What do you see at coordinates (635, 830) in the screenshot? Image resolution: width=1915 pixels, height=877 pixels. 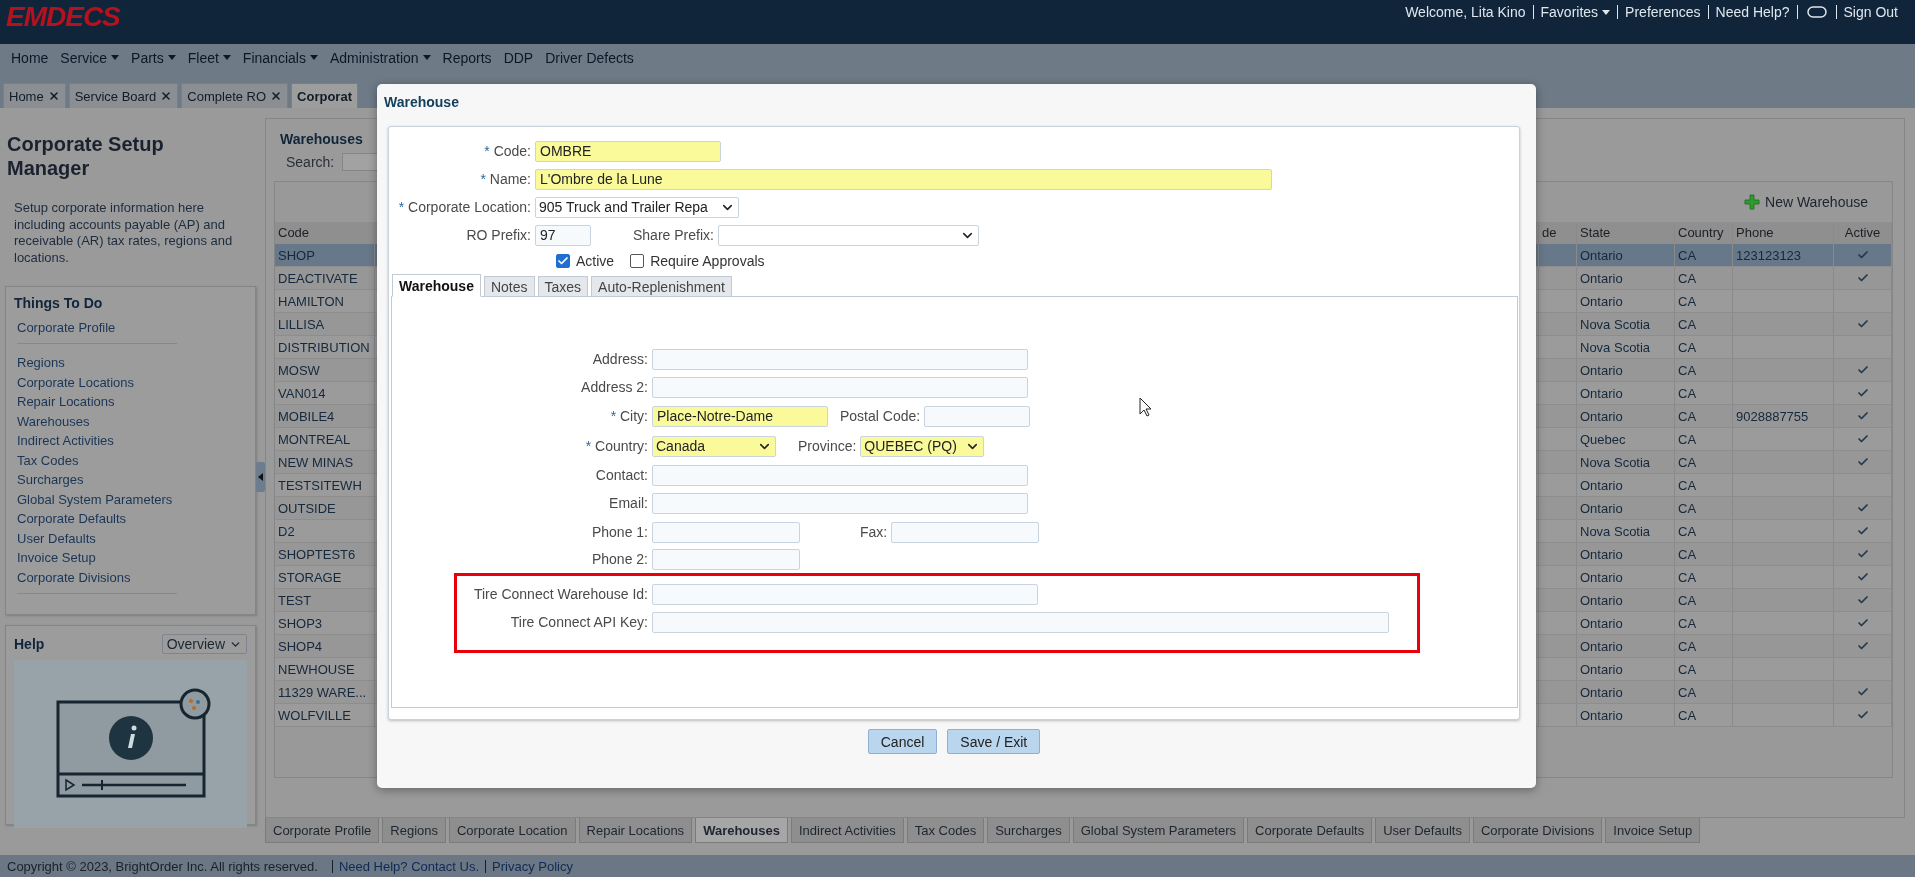 I see `section-tab: Repair Locations` at bounding box center [635, 830].